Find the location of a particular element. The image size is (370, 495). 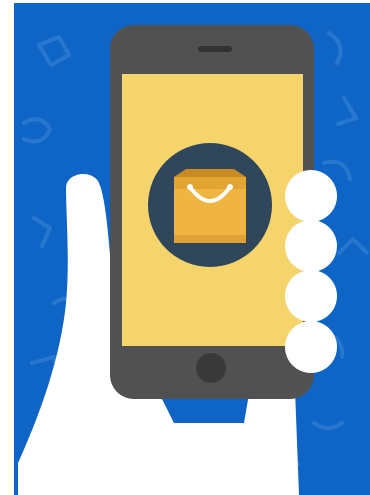

home-button-icon is located at coordinates (211, 368).